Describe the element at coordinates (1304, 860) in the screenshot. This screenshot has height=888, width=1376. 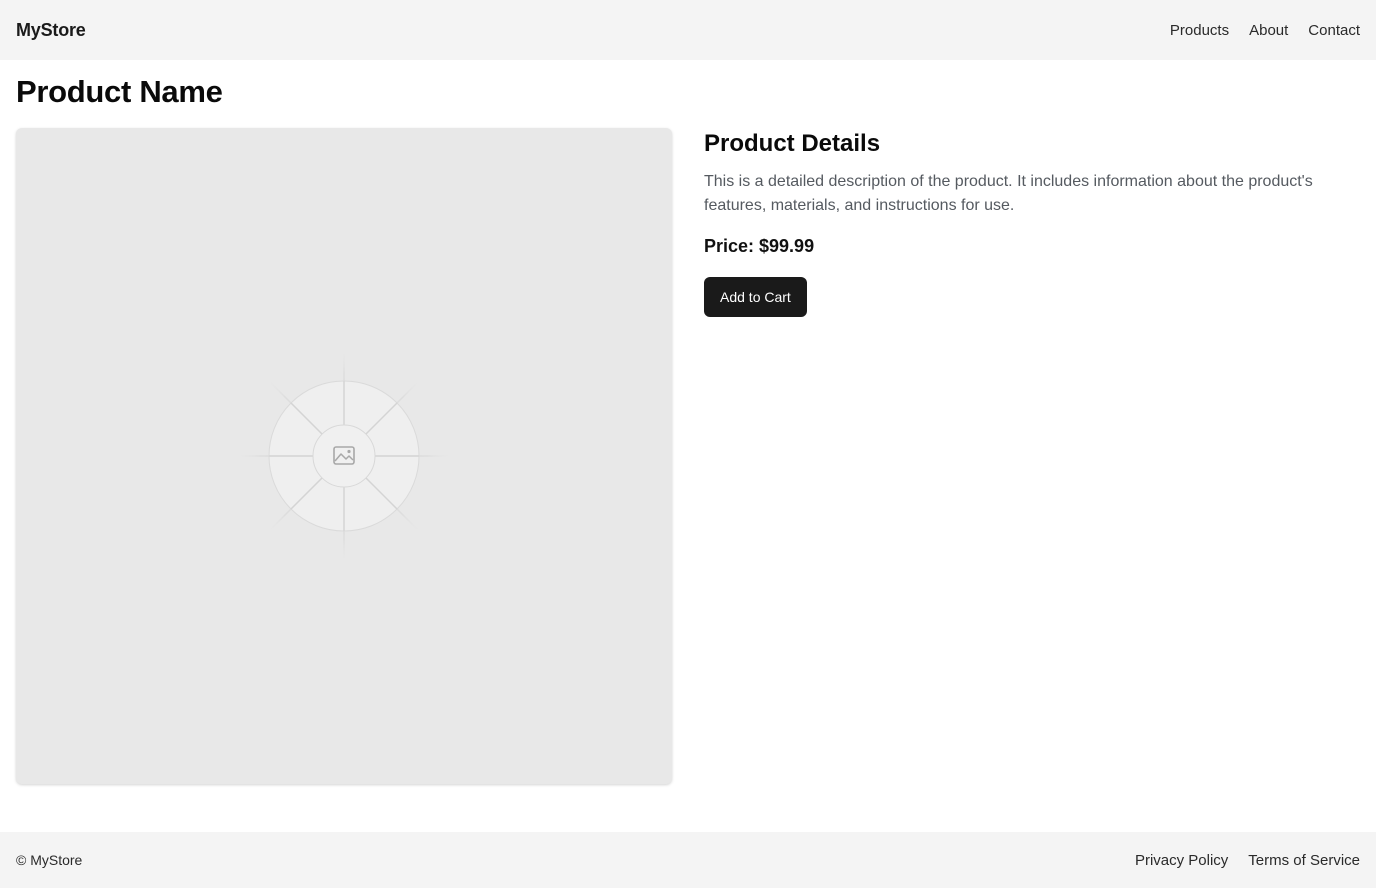
I see `footer-link-terms-of-service: Terms of Service` at that location.